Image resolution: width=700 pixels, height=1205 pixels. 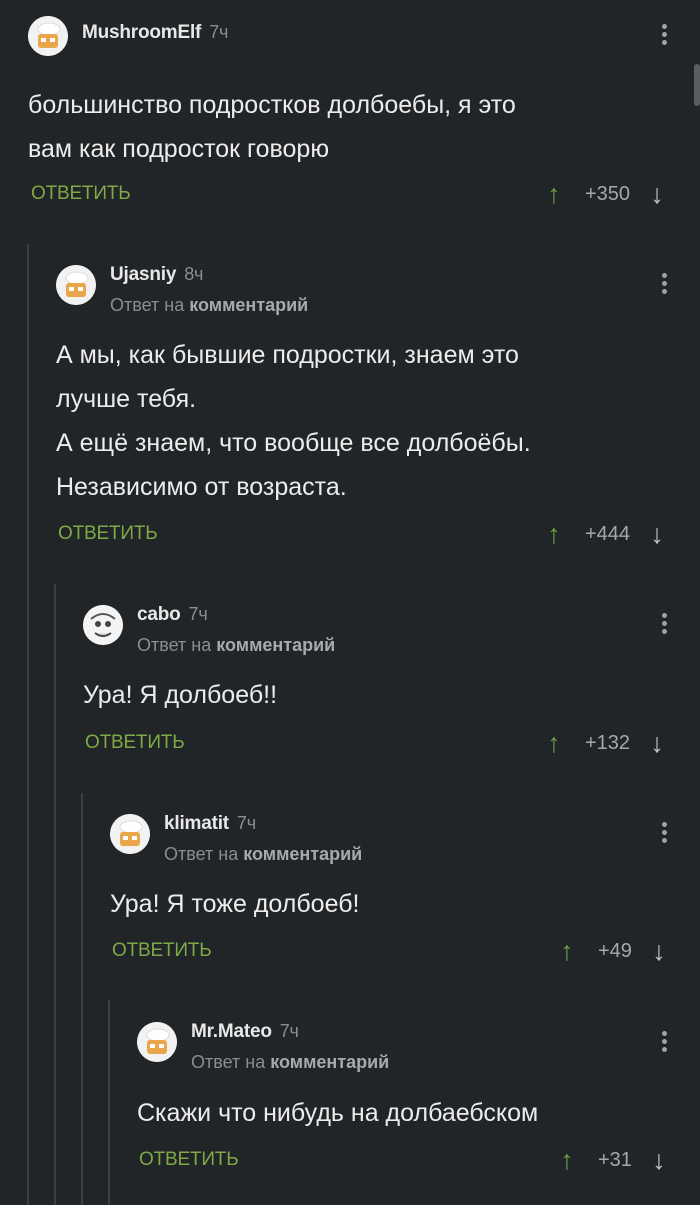 I want to click on score: +49, so click(x=615, y=950).